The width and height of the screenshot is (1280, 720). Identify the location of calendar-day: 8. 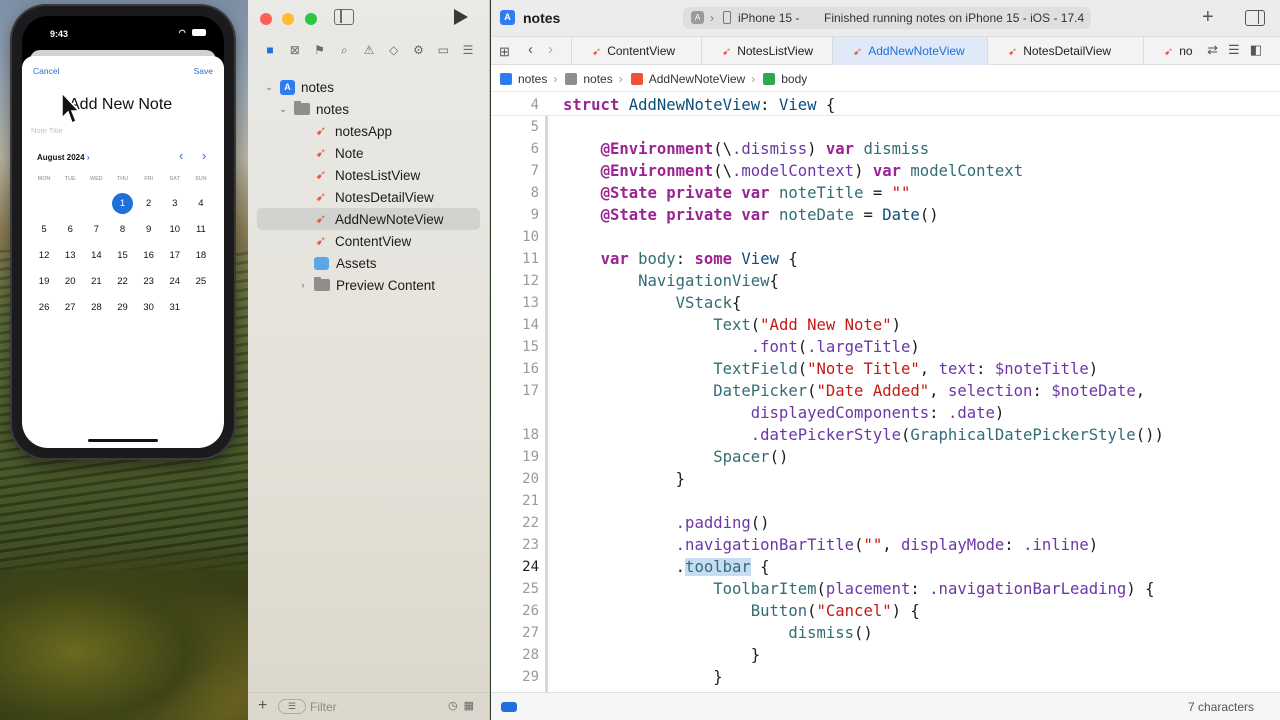
(122, 229).